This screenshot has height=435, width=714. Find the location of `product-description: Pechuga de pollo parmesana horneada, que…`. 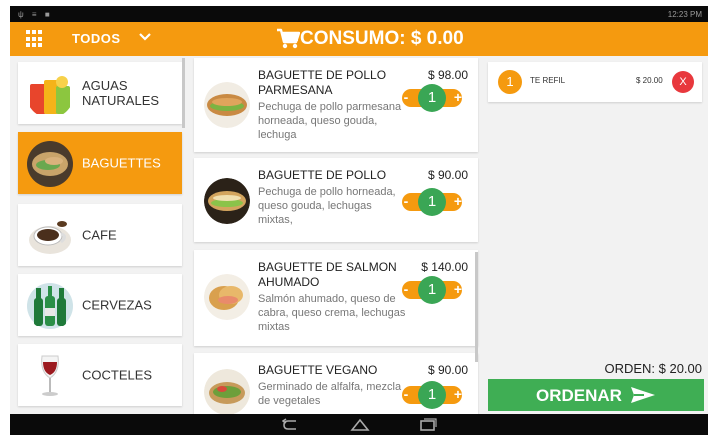

product-description: Pechuga de pollo parmesana horneada, que… is located at coordinates (330, 121).